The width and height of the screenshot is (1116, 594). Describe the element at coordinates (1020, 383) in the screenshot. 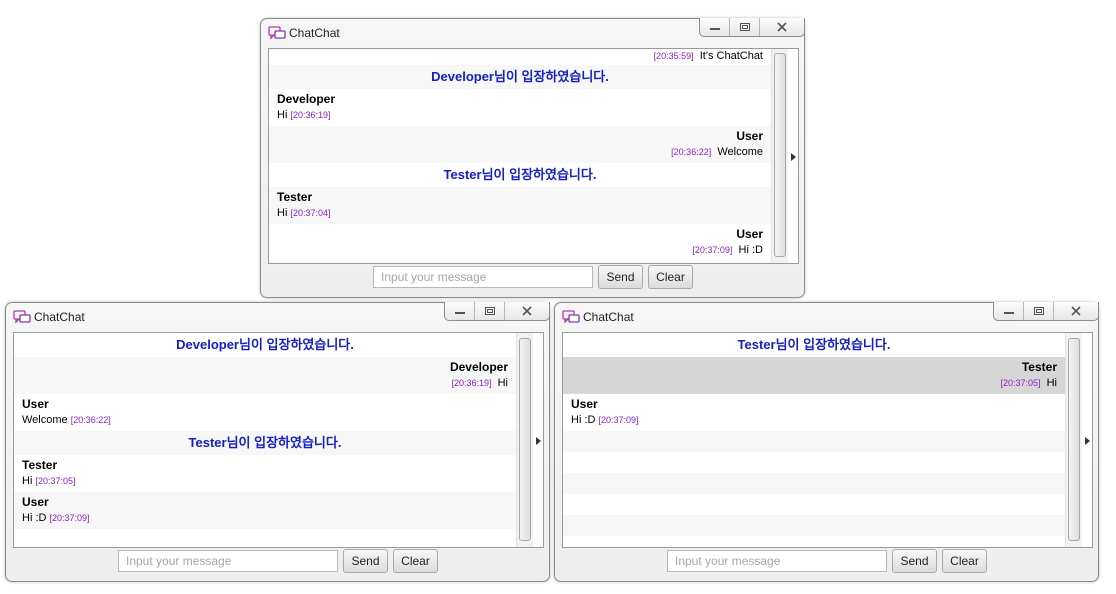

I see `timestamp: [20:37:05]` at that location.